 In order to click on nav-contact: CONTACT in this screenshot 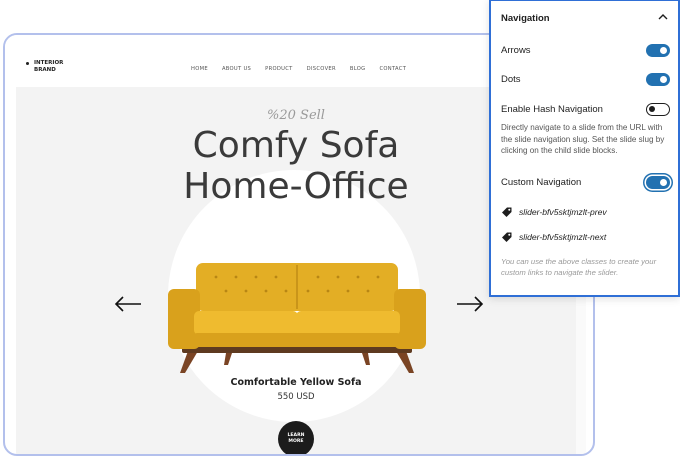, I will do `click(393, 69)`.